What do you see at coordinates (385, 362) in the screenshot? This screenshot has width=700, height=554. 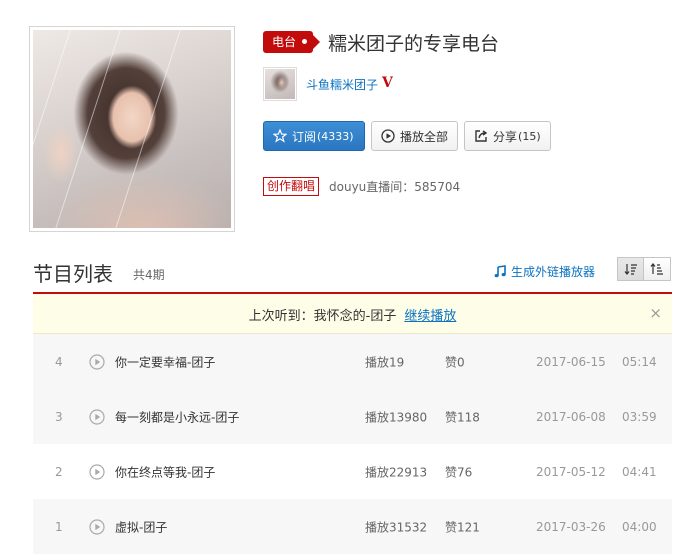 I see `track-plays: 播放19` at bounding box center [385, 362].